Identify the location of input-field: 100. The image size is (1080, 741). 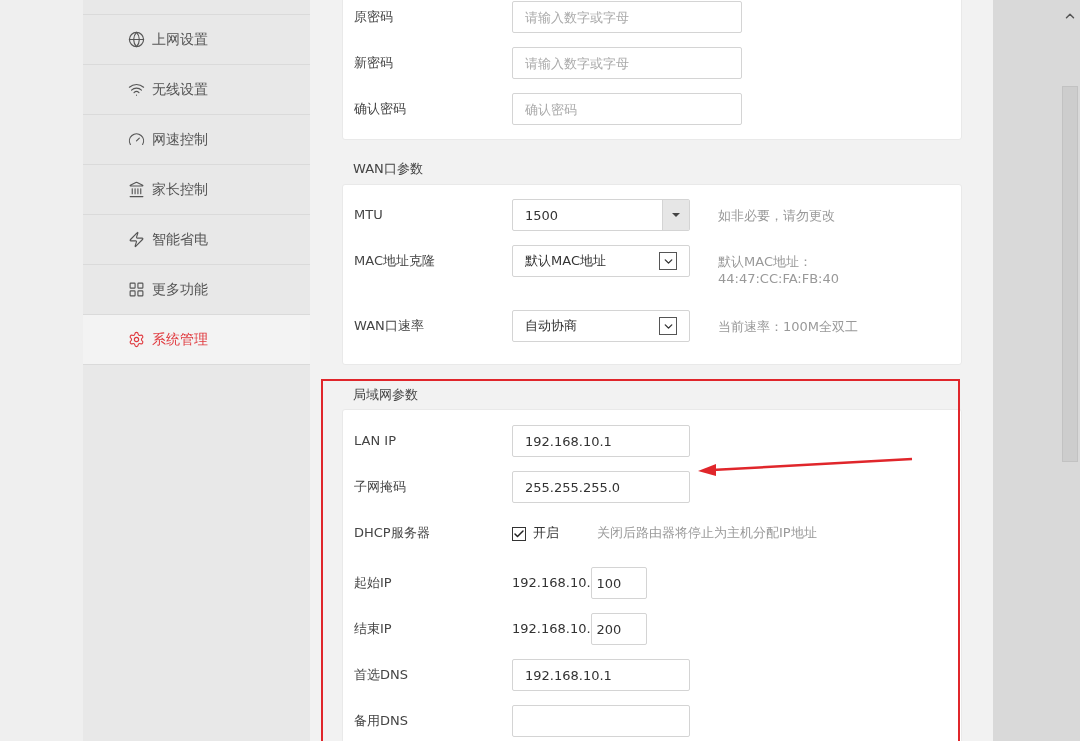
(618, 583).